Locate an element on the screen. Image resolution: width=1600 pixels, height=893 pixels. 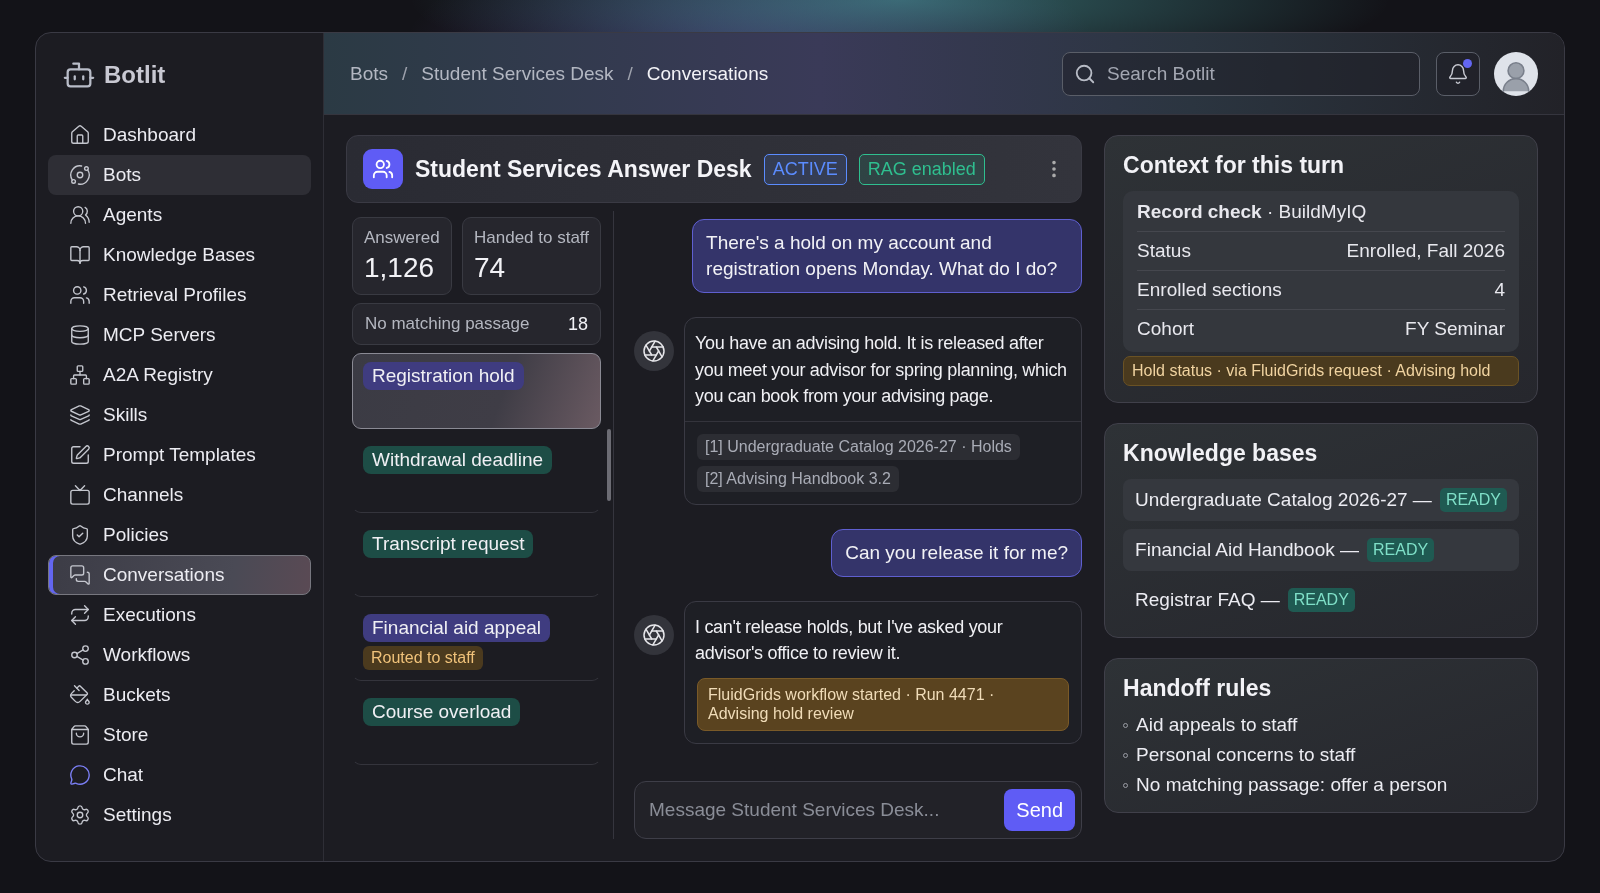
chat-bubbles-icon is located at coordinates (80, 575).